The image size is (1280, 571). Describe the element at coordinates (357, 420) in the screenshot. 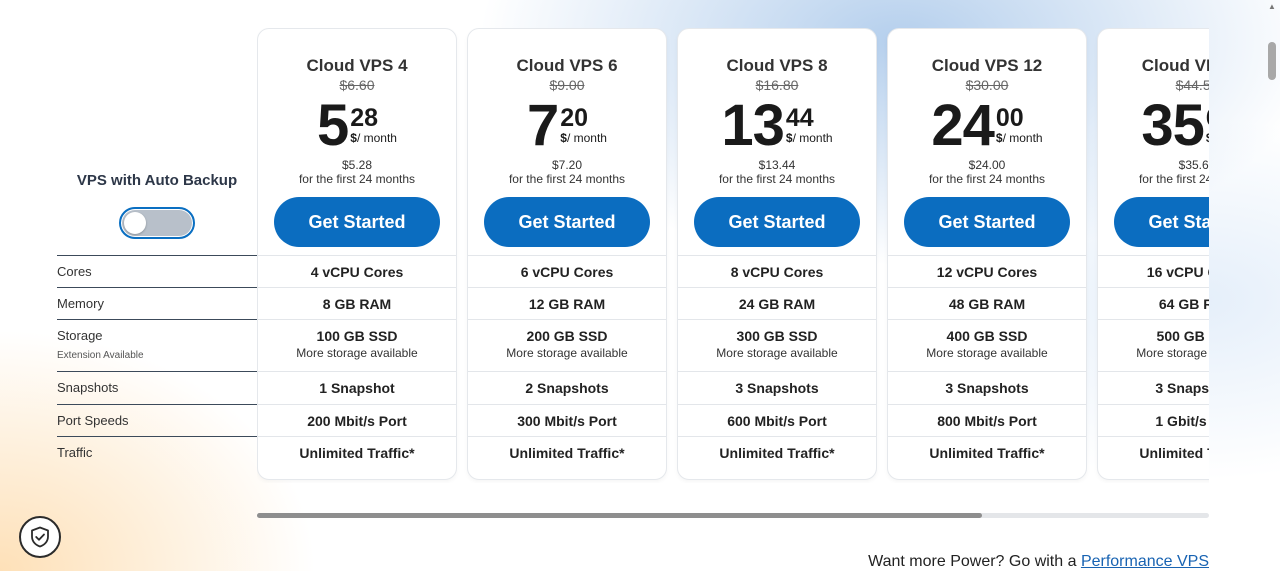

I see `plan-port: 200 Mbit/s Port` at that location.